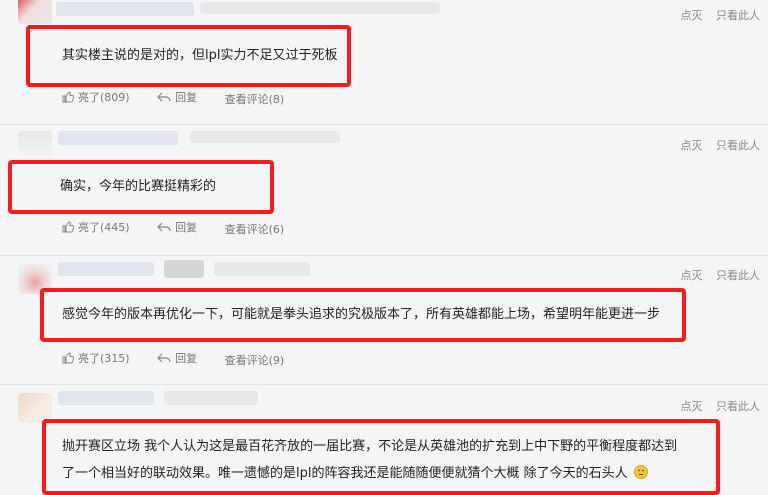 The height and width of the screenshot is (495, 768). I want to click on like-count: (315), so click(115, 358).